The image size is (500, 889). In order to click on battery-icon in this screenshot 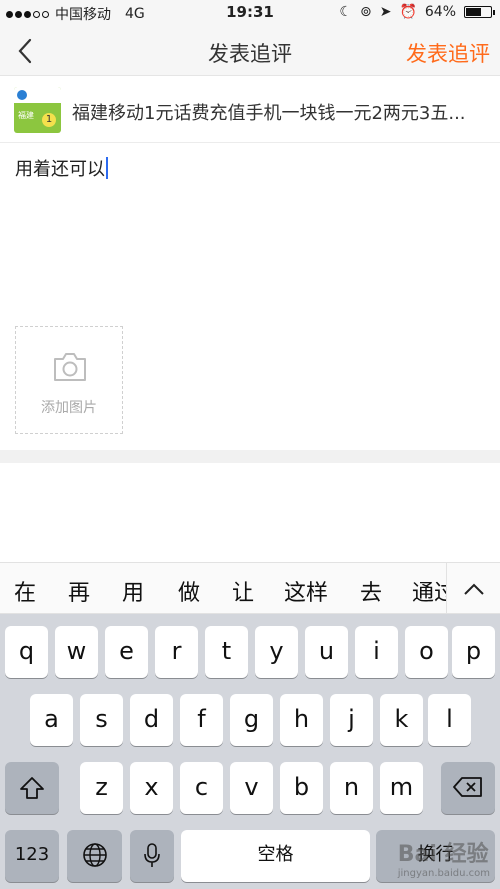, I will do `click(479, 12)`.